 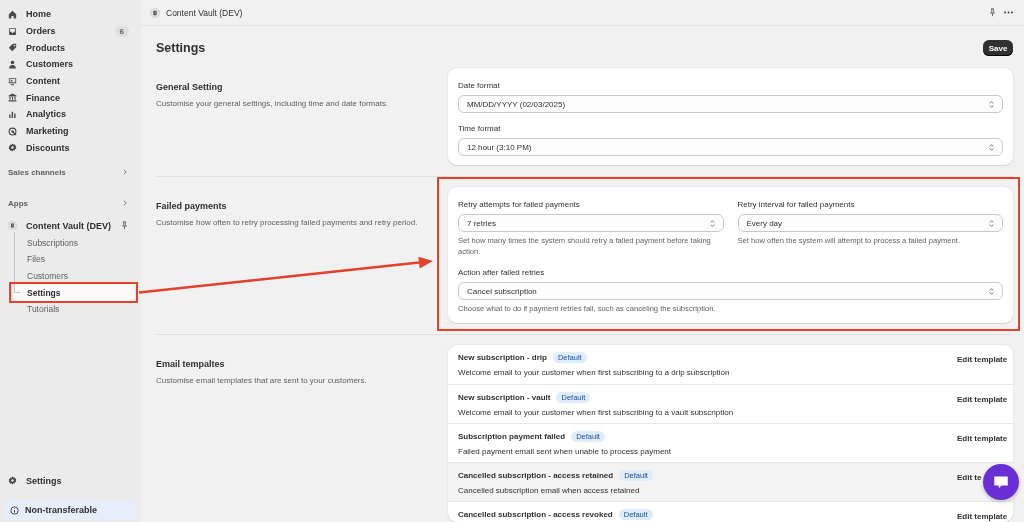 I want to click on app-title: Content Vault (DEV), so click(x=205, y=12).